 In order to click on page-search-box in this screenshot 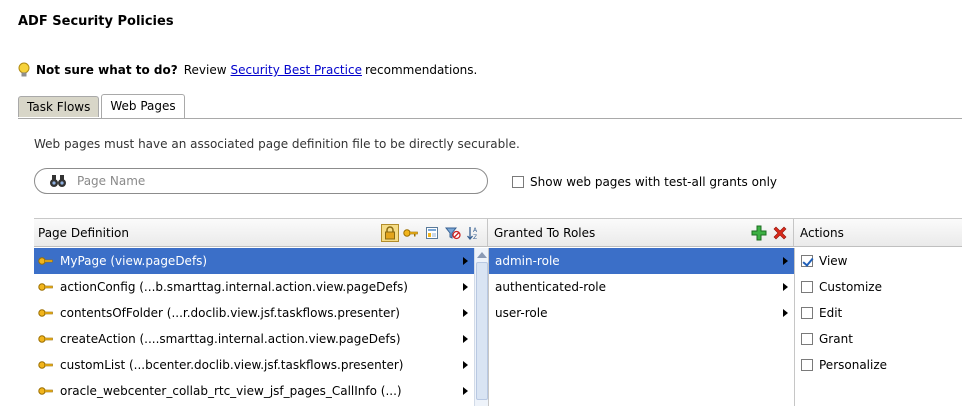, I will do `click(261, 181)`.